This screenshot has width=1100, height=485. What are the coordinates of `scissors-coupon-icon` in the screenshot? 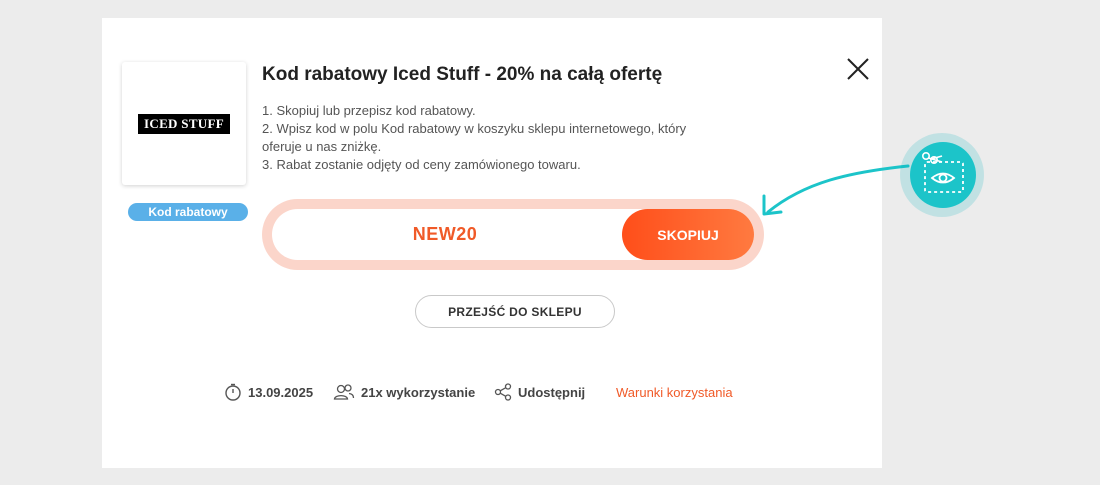 It's located at (943, 172).